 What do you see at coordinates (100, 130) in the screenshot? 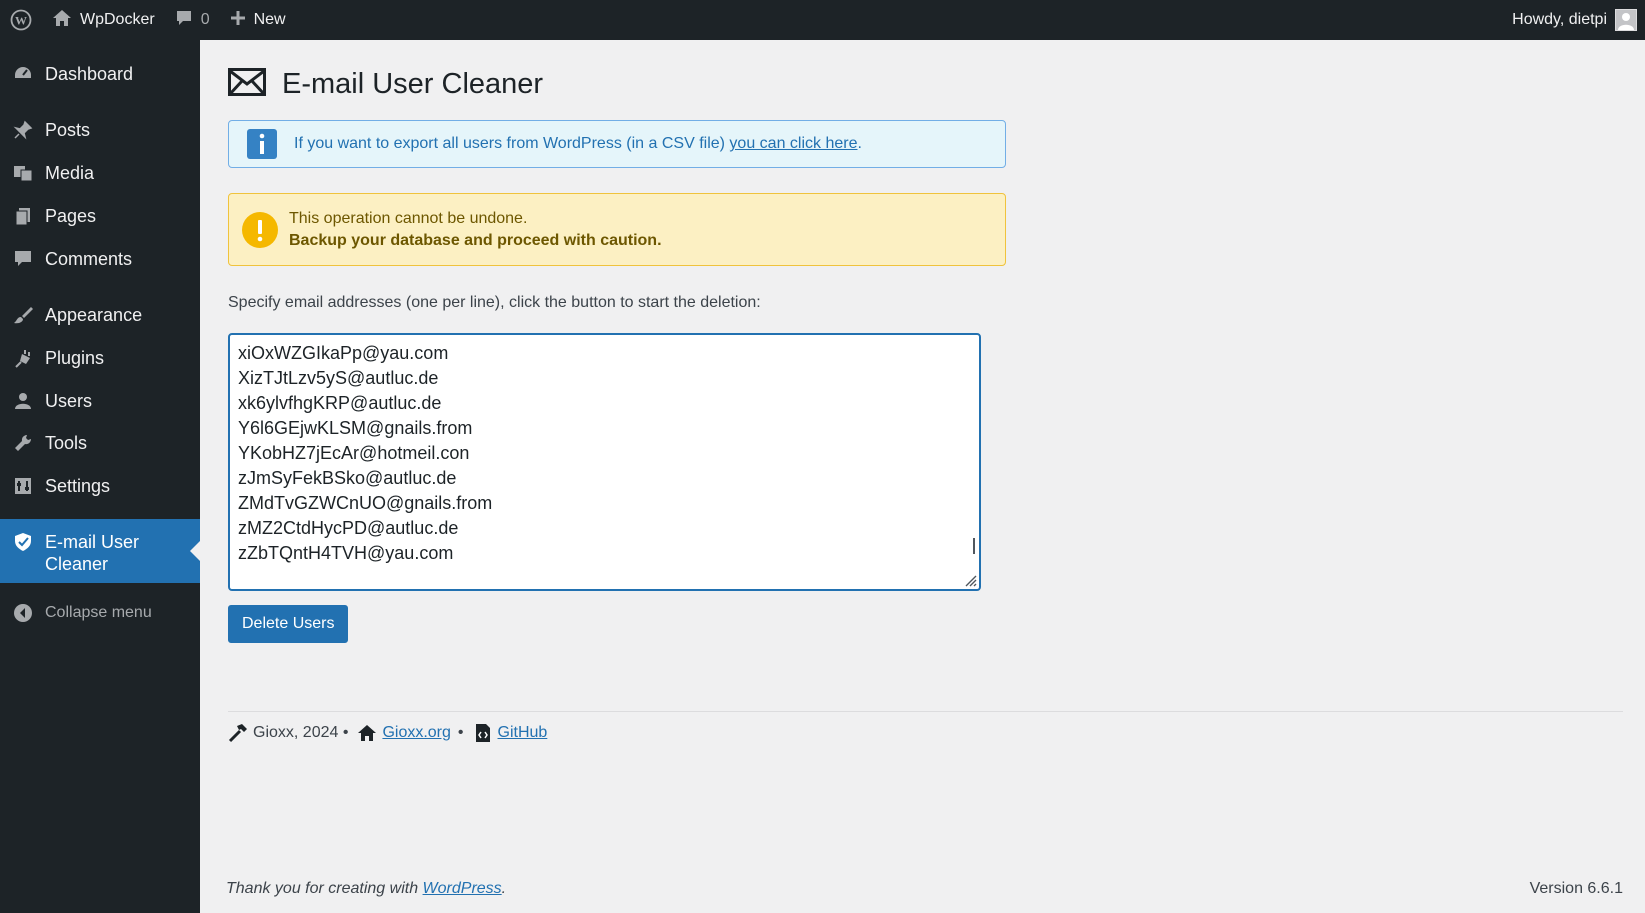
I see `sidebar-item-posts: Posts` at bounding box center [100, 130].